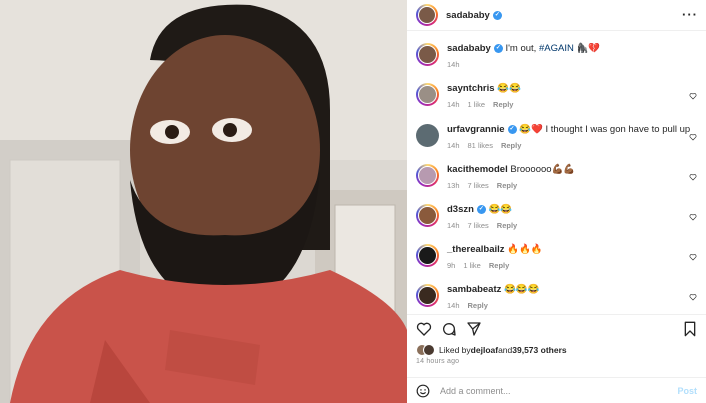 This screenshot has width=706, height=403. I want to click on caption-text: I'm out,, so click(522, 48).